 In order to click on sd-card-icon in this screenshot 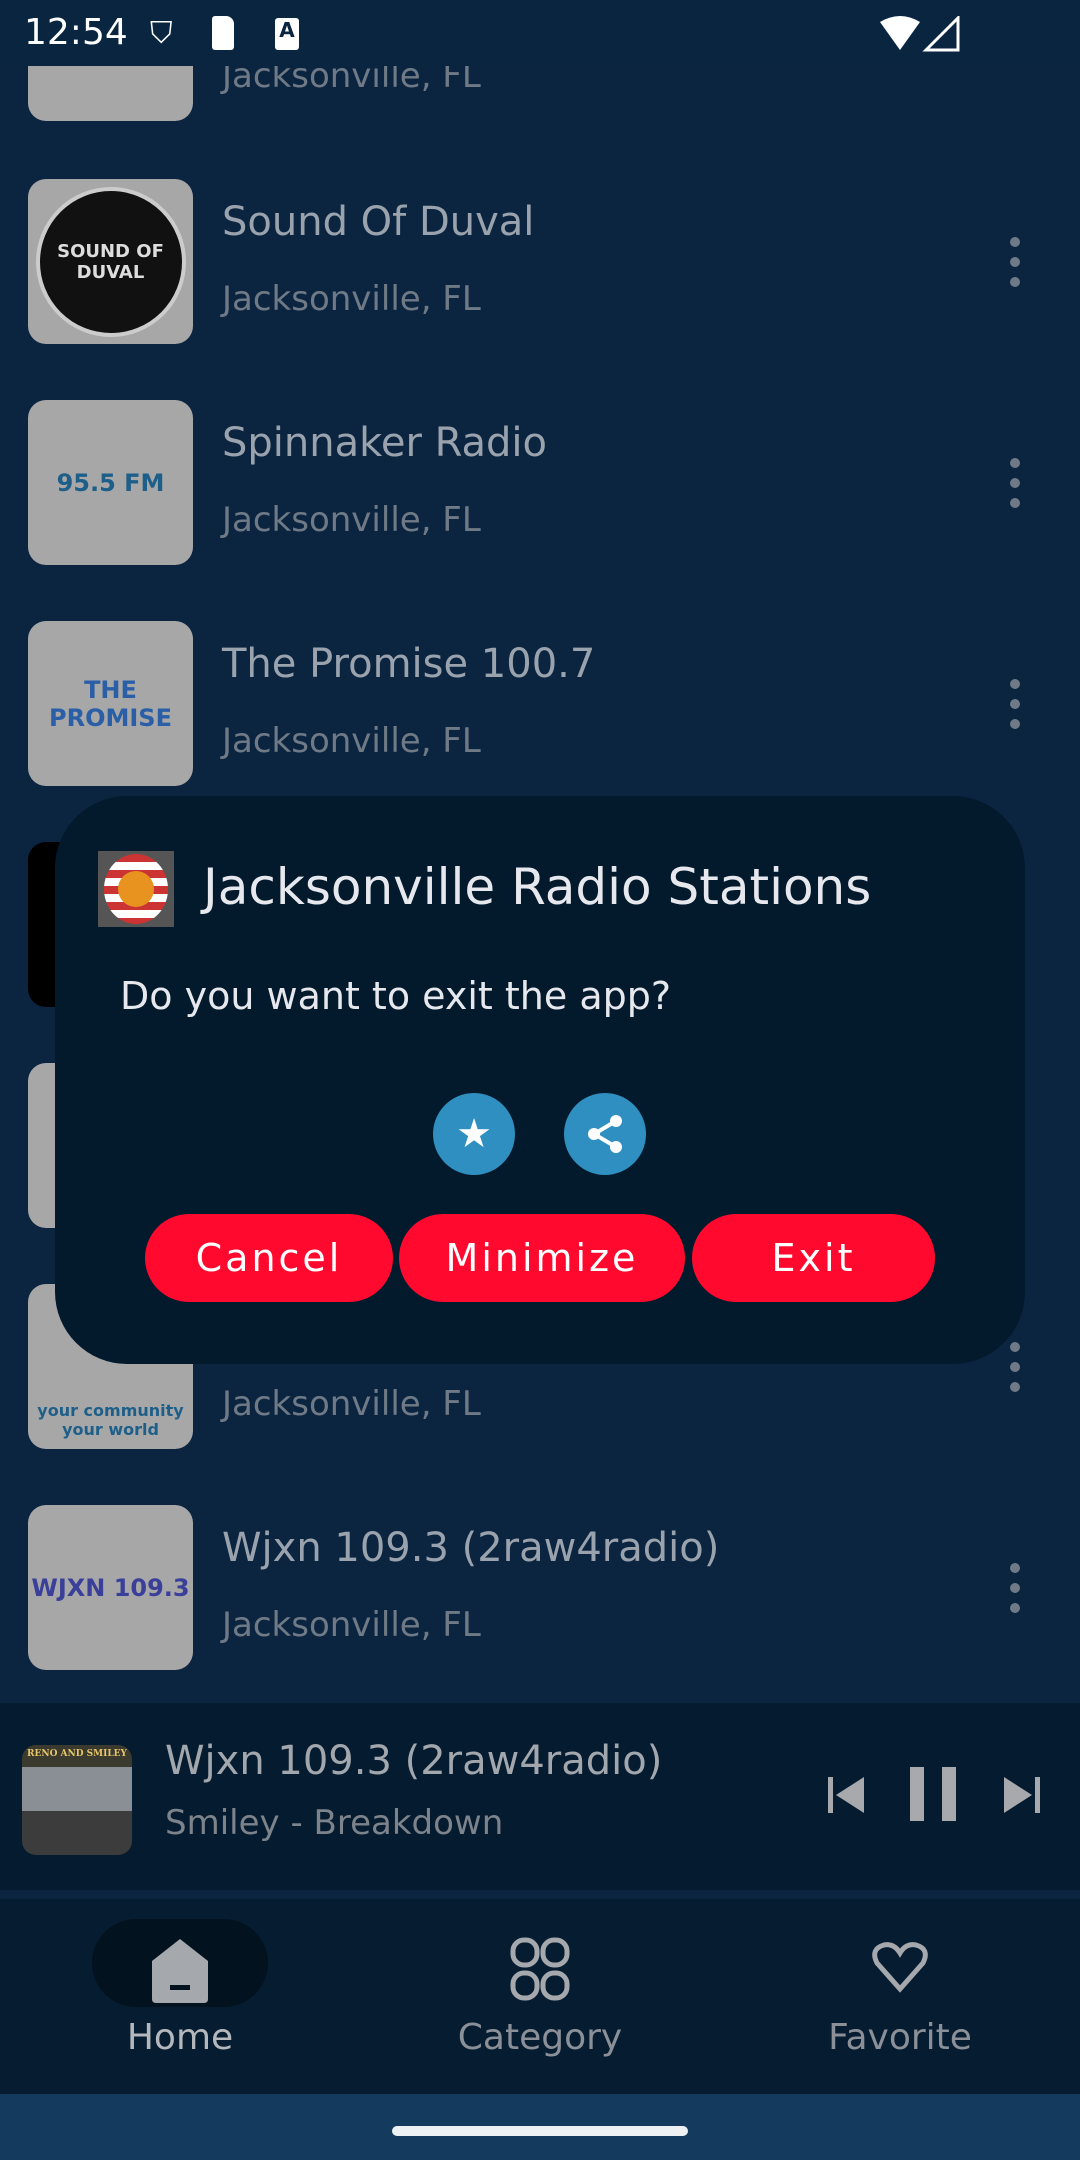, I will do `click(223, 33)`.